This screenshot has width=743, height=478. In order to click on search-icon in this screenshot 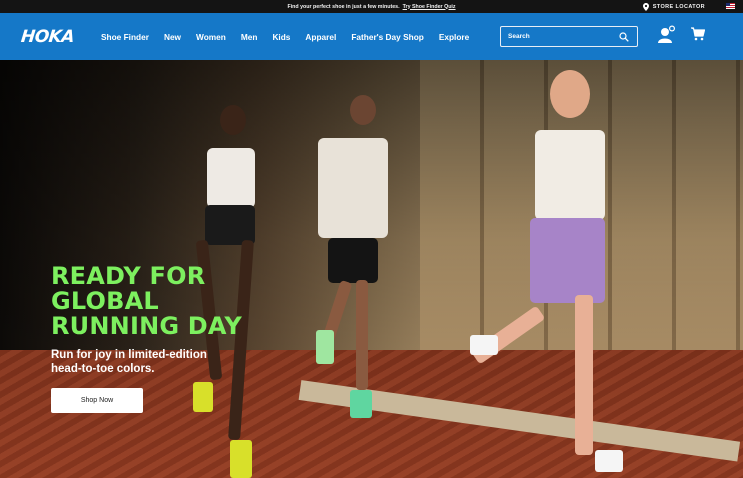, I will do `click(624, 37)`.